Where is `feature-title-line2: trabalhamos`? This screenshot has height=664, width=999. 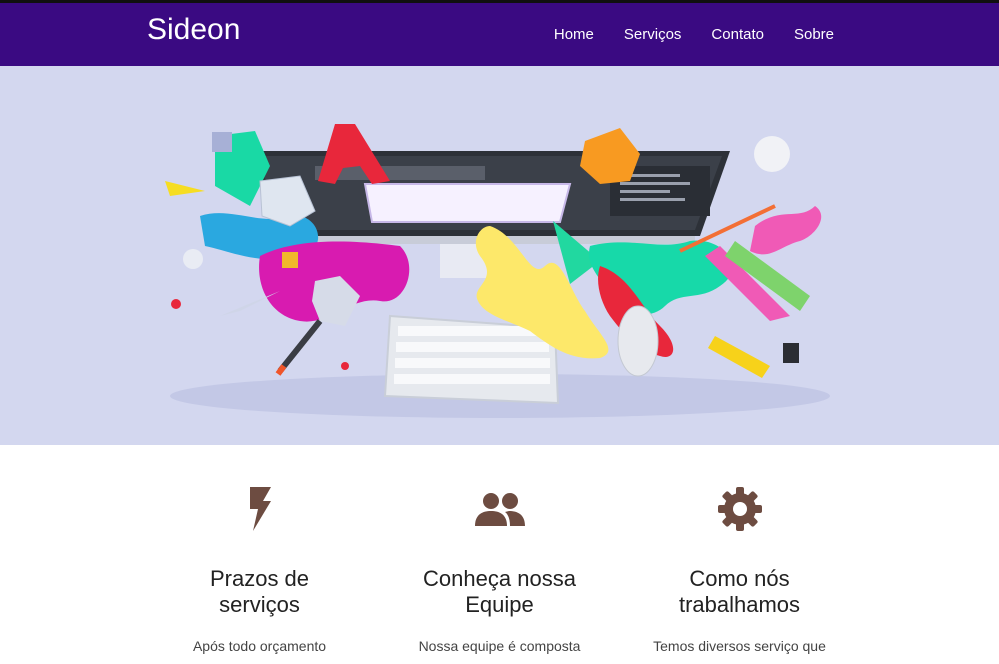 feature-title-line2: trabalhamos is located at coordinates (739, 604).